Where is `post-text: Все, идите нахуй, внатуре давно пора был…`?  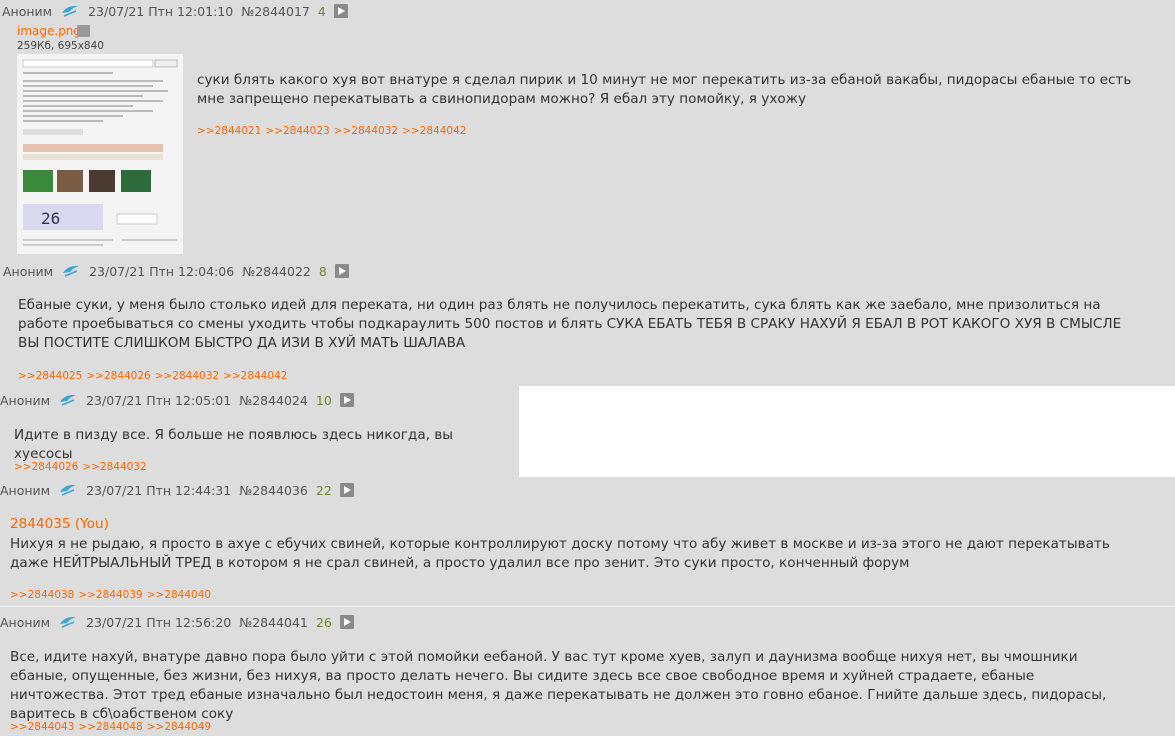 post-text: Все, идите нахуй, внатуре давно пора был… is located at coordinates (558, 685).